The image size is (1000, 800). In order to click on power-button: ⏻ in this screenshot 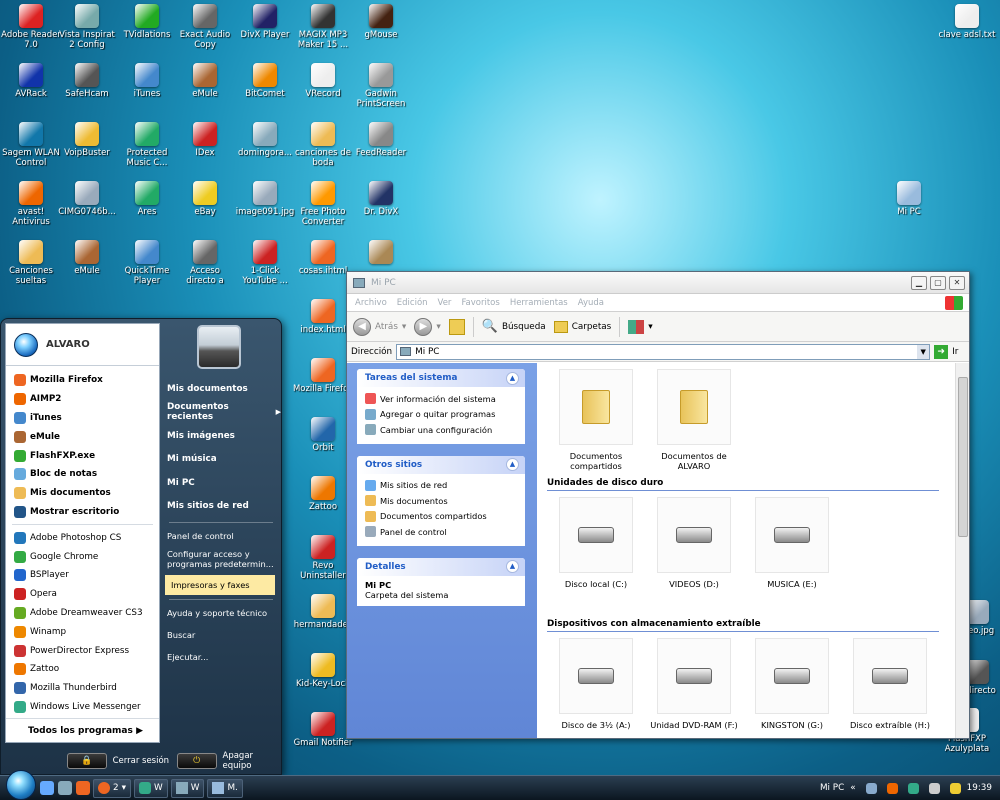, I will do `click(196, 761)`.